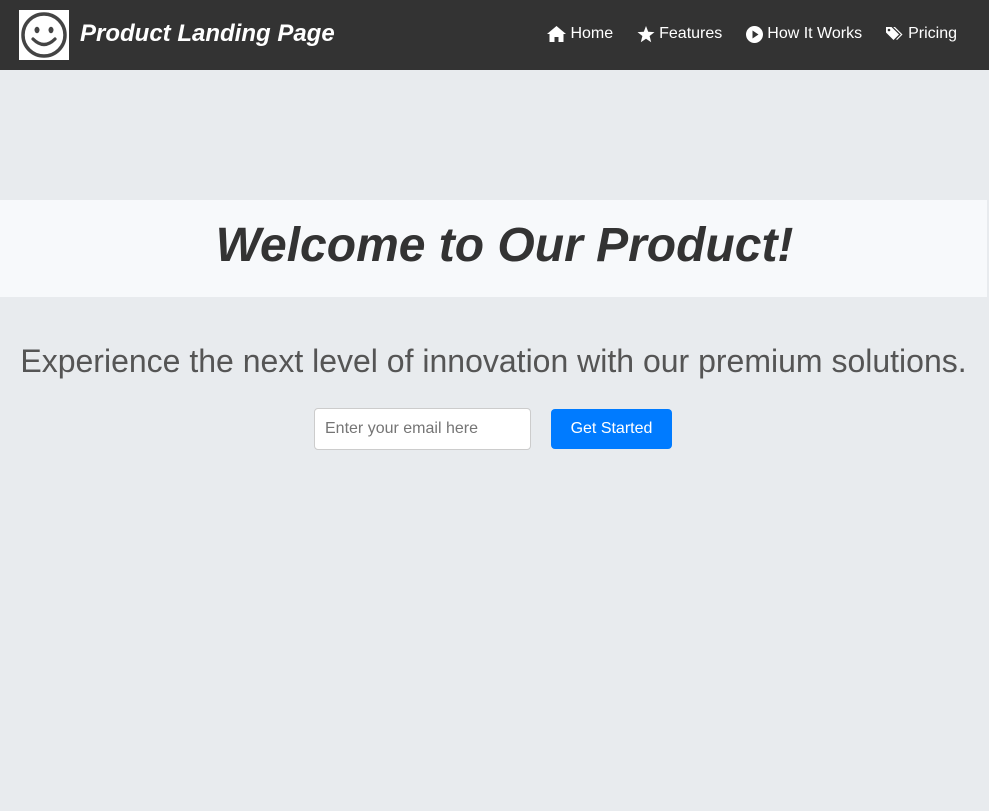 Image resolution: width=989 pixels, height=811 pixels. Describe the element at coordinates (422, 429) in the screenshot. I see `email-input` at that location.